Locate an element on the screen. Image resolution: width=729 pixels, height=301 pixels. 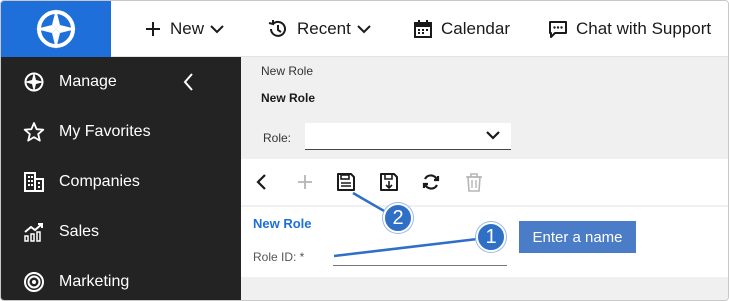
sidebar-item-sales: Sales is located at coordinates (121, 232).